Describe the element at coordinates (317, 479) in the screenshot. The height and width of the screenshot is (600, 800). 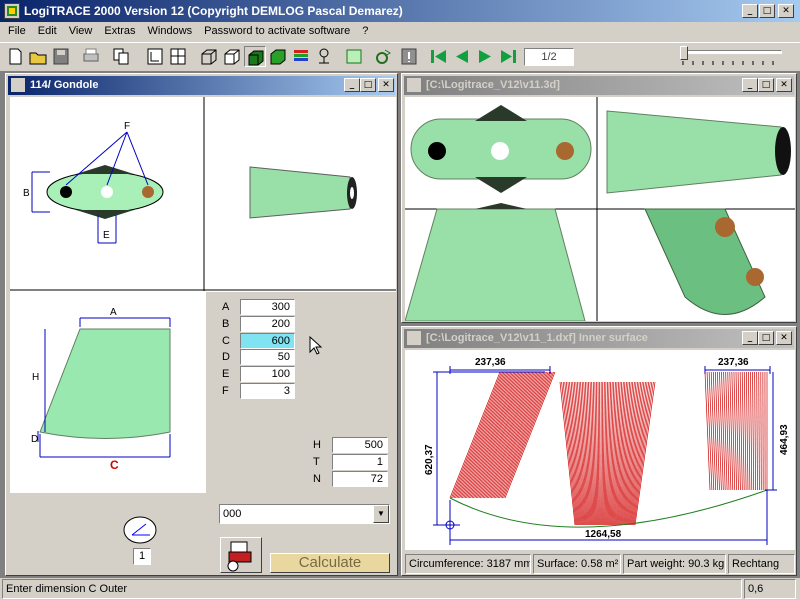
I see `param-label-n: N` at that location.